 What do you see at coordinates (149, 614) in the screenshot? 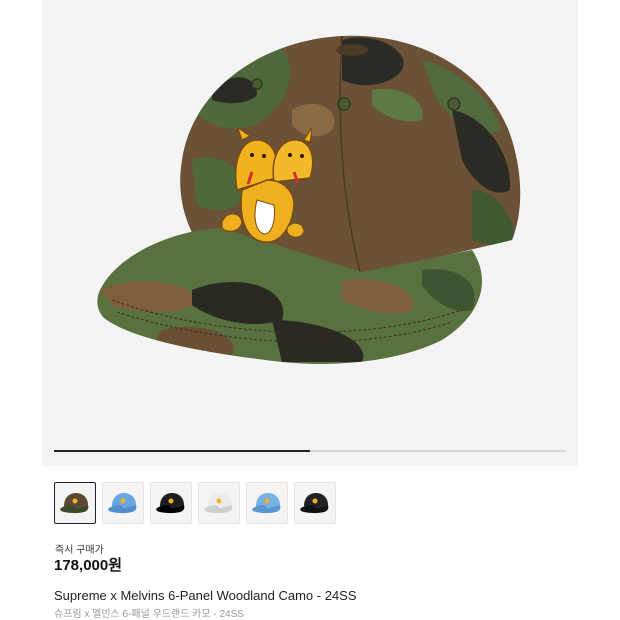
I see `product-title-korean: 슈프림 x 멜빈스 6-패널 우드랜드 카모 - 24SS` at bounding box center [149, 614].